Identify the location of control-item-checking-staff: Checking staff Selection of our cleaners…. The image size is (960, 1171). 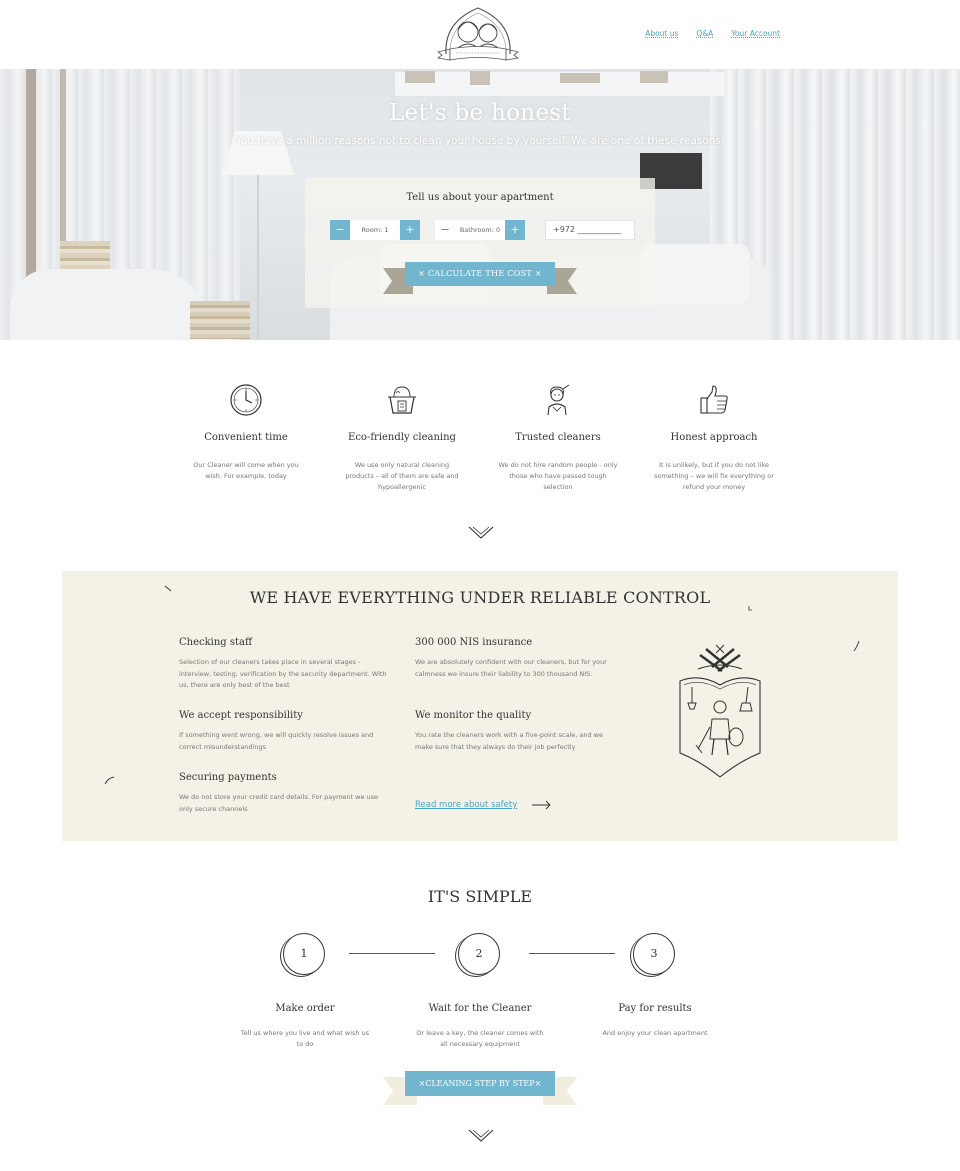
(284, 664).